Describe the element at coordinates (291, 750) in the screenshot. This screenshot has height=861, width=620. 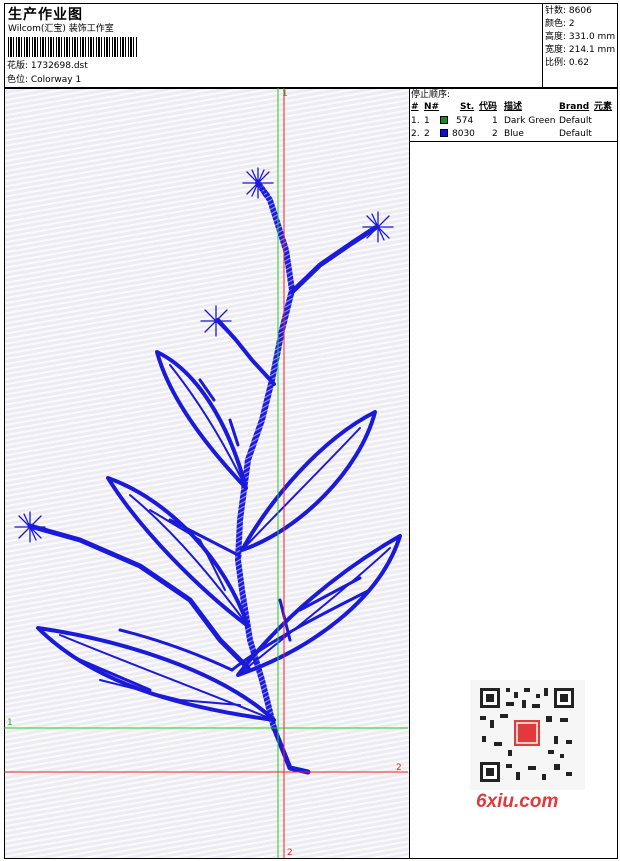
I see `stem-base` at that location.